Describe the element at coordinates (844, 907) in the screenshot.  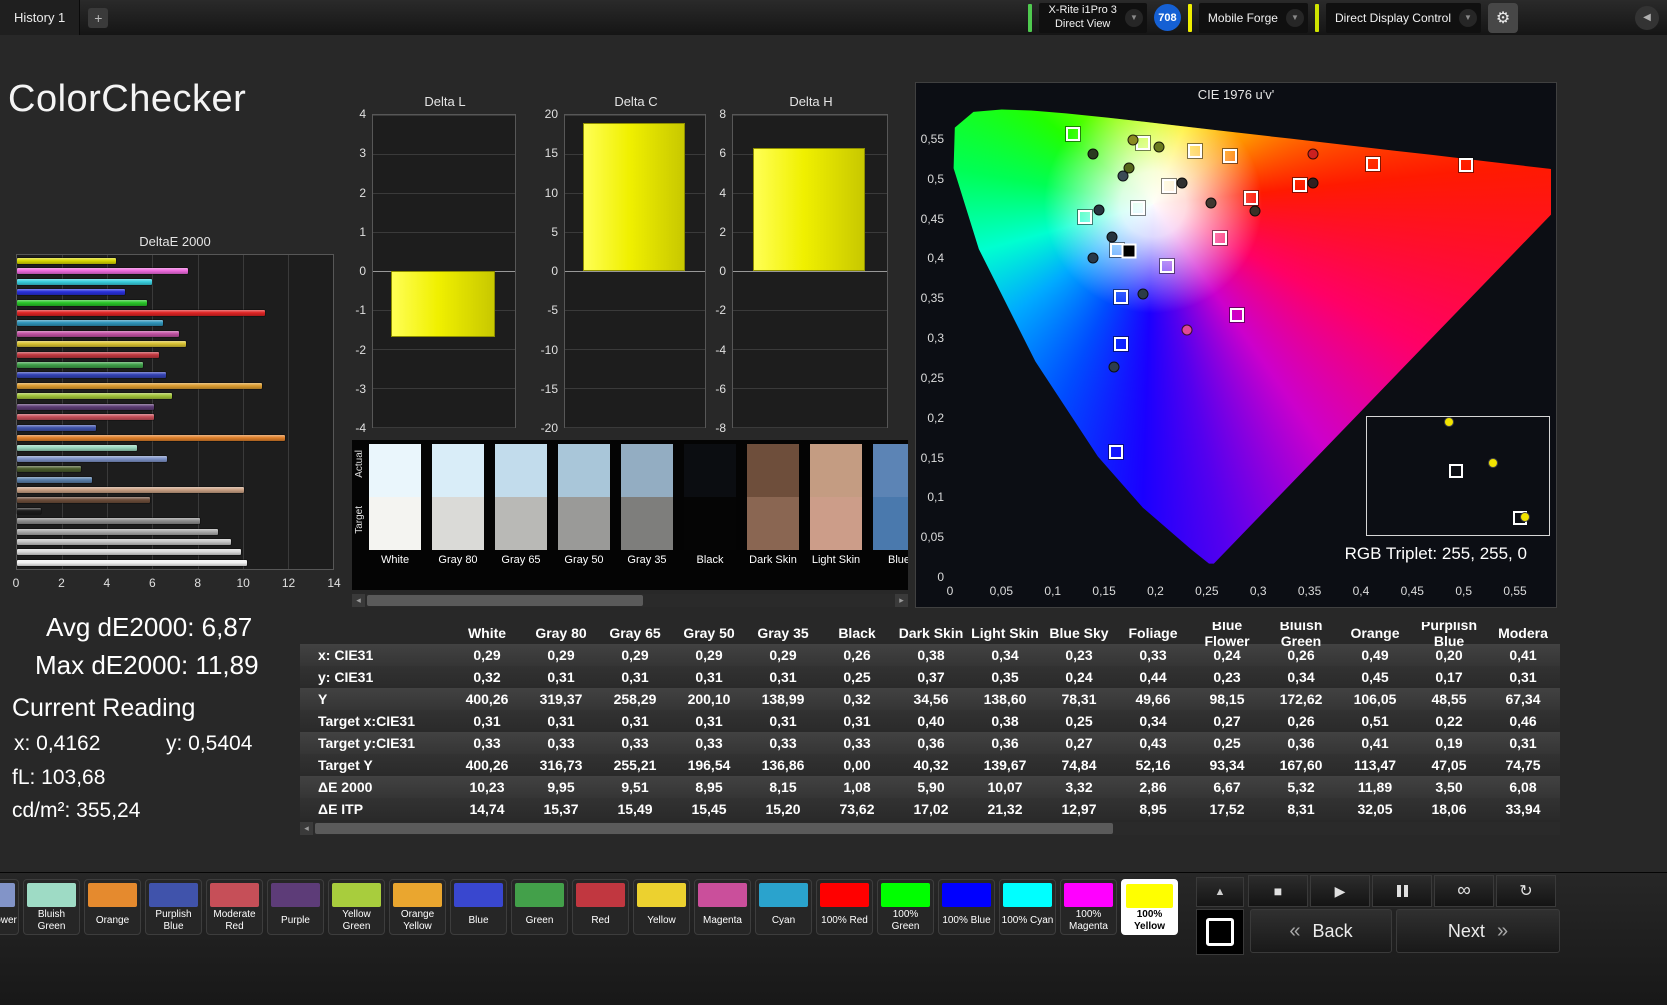
I see `pattern-button-100-red: 100% Red` at that location.